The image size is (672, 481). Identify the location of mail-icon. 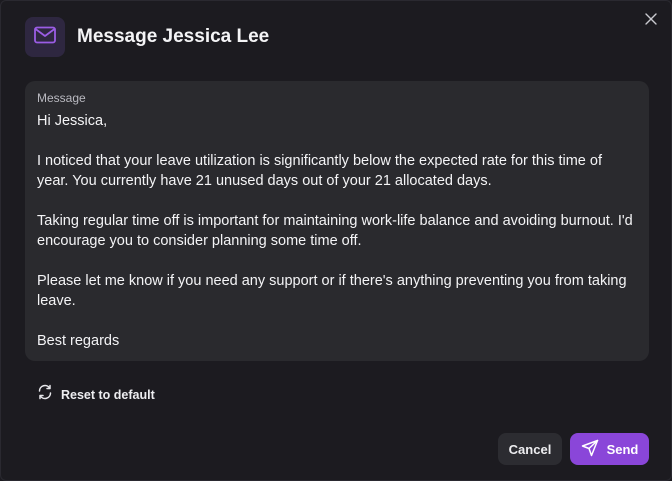
(45, 37).